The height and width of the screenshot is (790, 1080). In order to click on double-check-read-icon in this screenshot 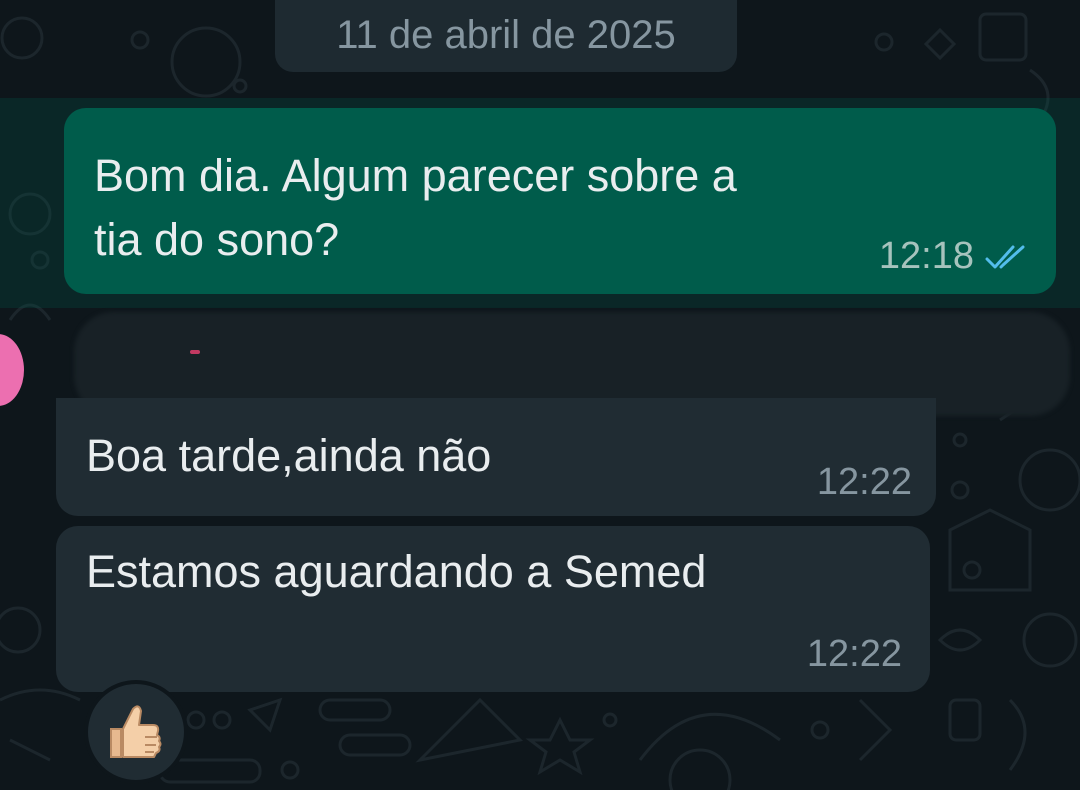, I will do `click(1005, 256)`.